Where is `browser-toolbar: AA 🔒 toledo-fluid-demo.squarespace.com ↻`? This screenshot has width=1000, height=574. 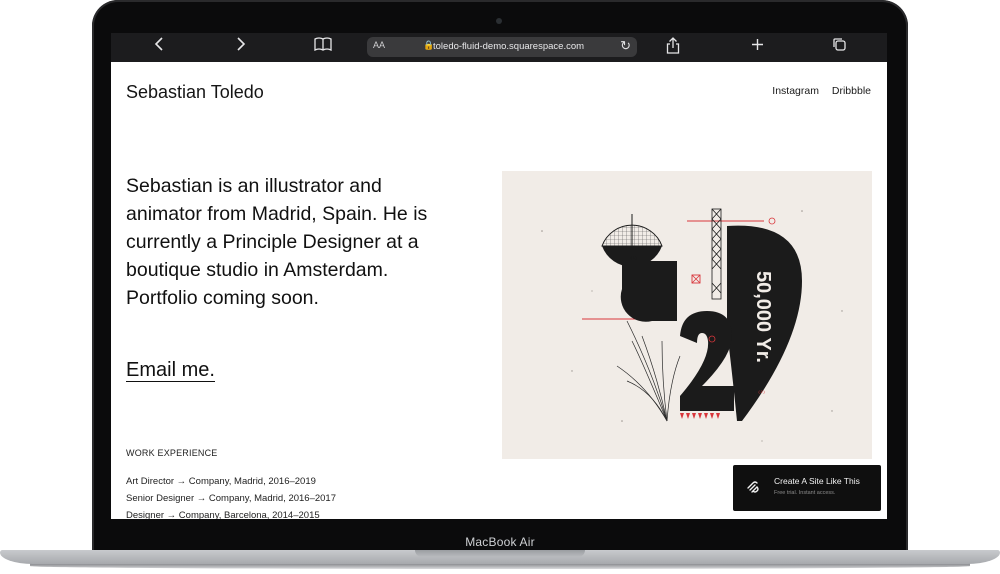 browser-toolbar: AA 🔒 toledo-fluid-demo.squarespace.com ↻ is located at coordinates (499, 47).